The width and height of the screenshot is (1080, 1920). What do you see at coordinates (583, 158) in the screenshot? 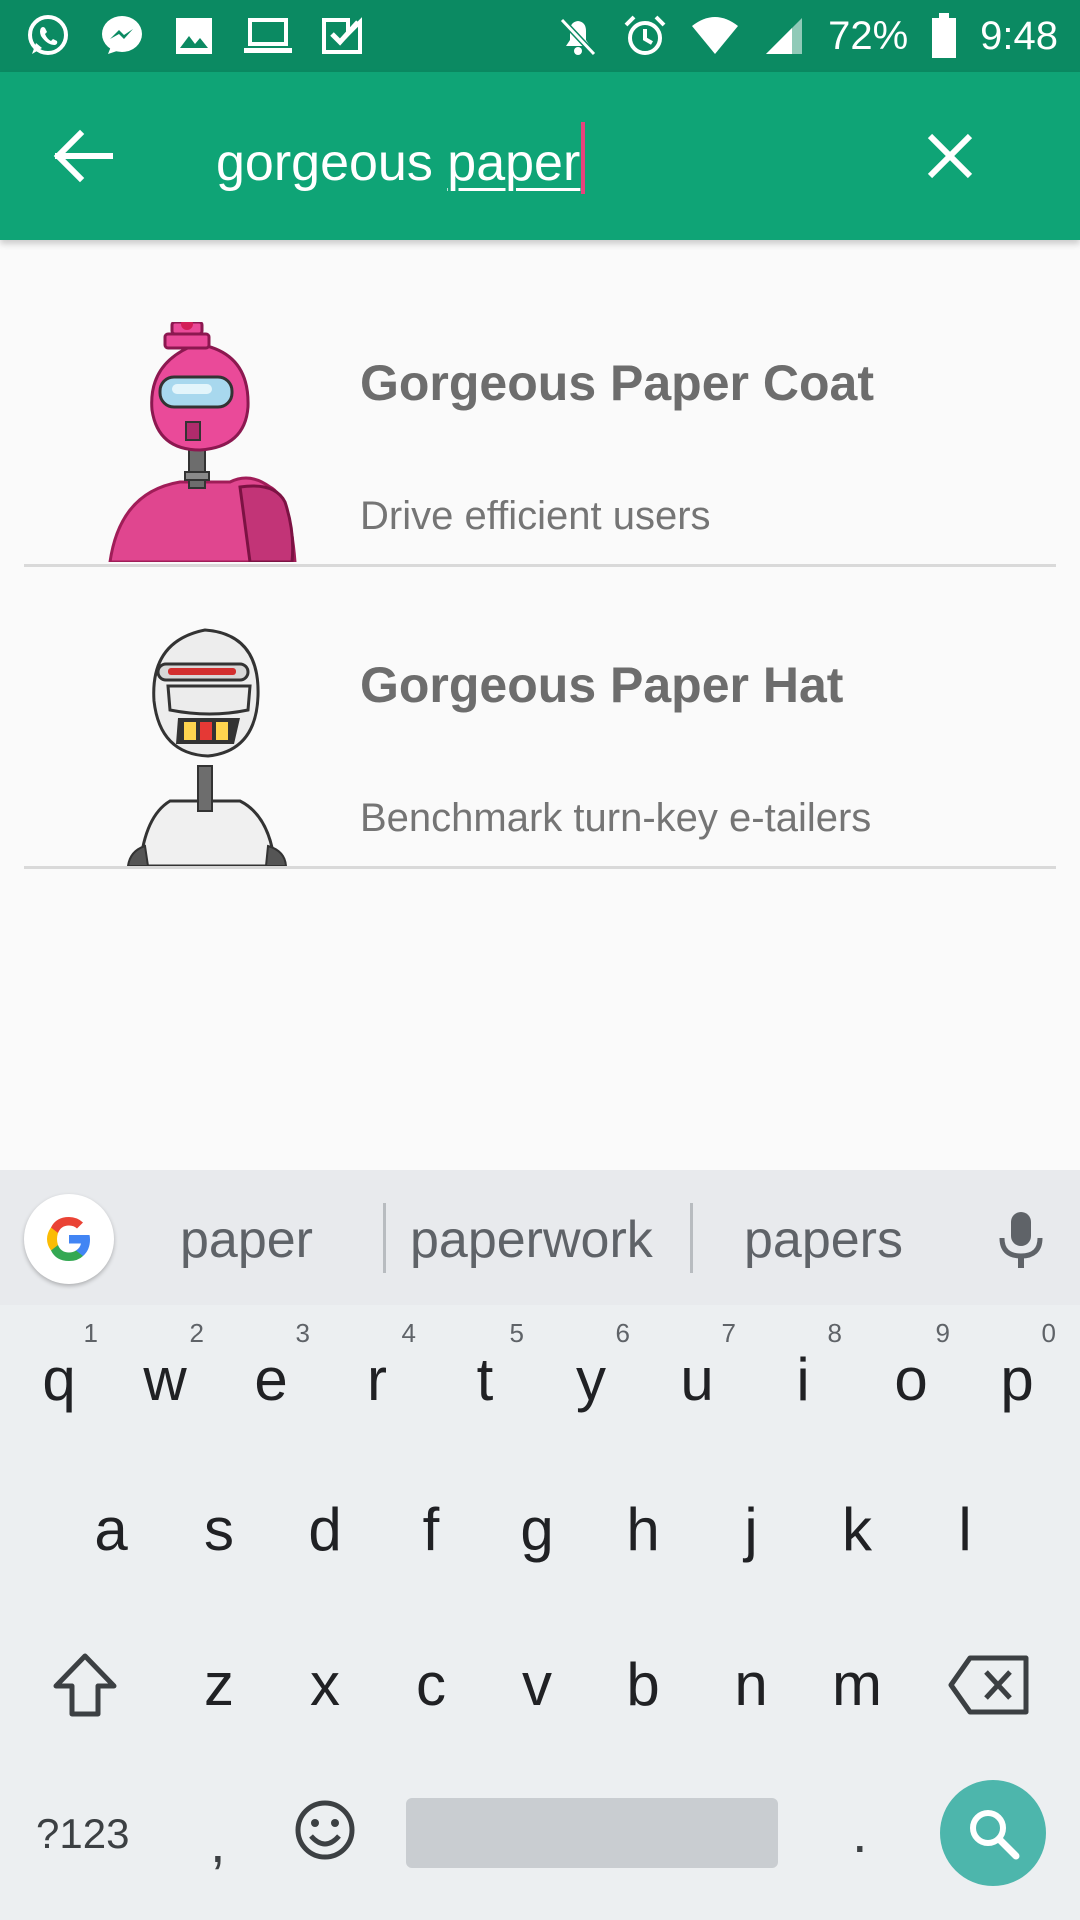
I see `text-cursor` at bounding box center [583, 158].